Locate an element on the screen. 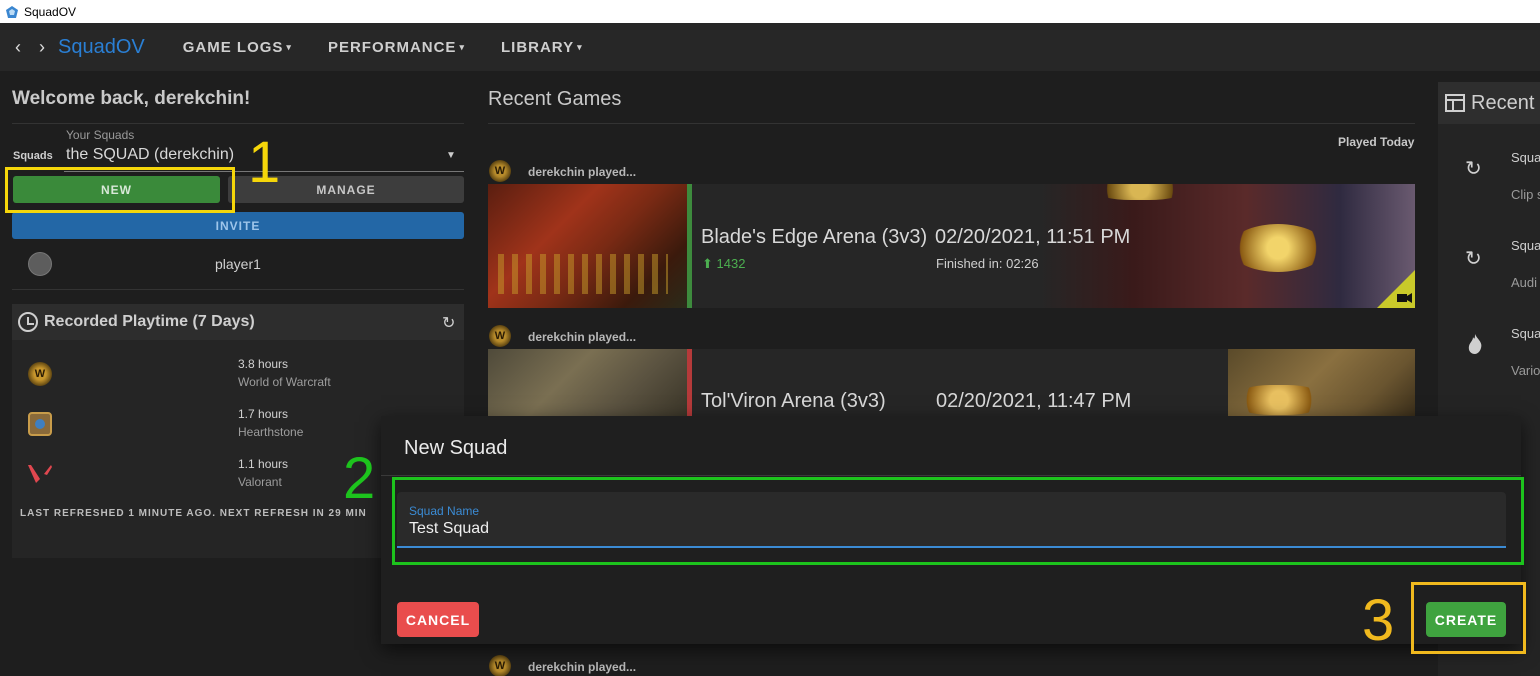  forward-arrow-icon: › is located at coordinates (42, 47).